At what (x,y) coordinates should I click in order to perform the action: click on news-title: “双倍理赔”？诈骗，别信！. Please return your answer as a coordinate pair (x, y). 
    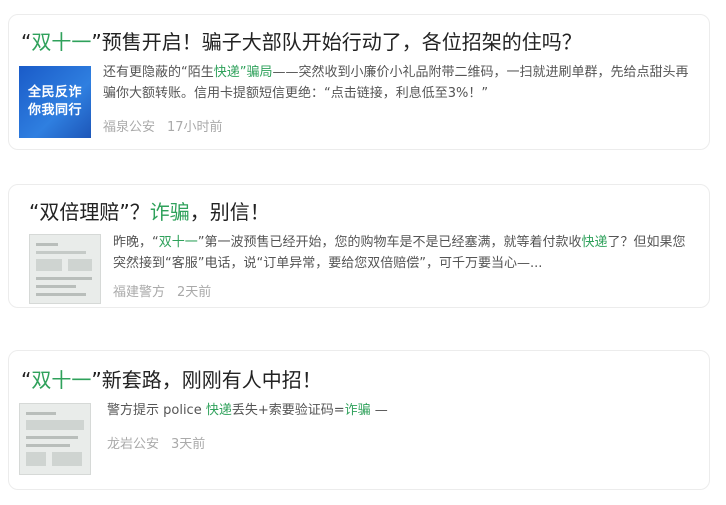
    Looking at the image, I should click on (149, 212).